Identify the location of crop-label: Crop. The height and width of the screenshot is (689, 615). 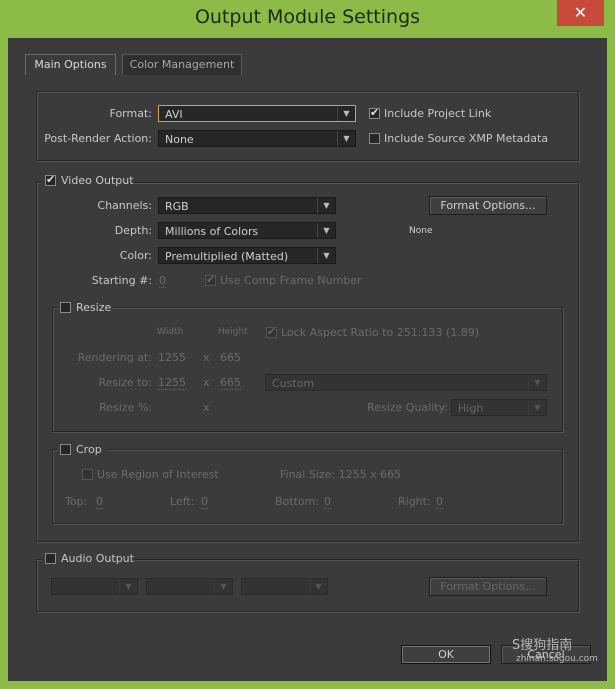
(89, 449).